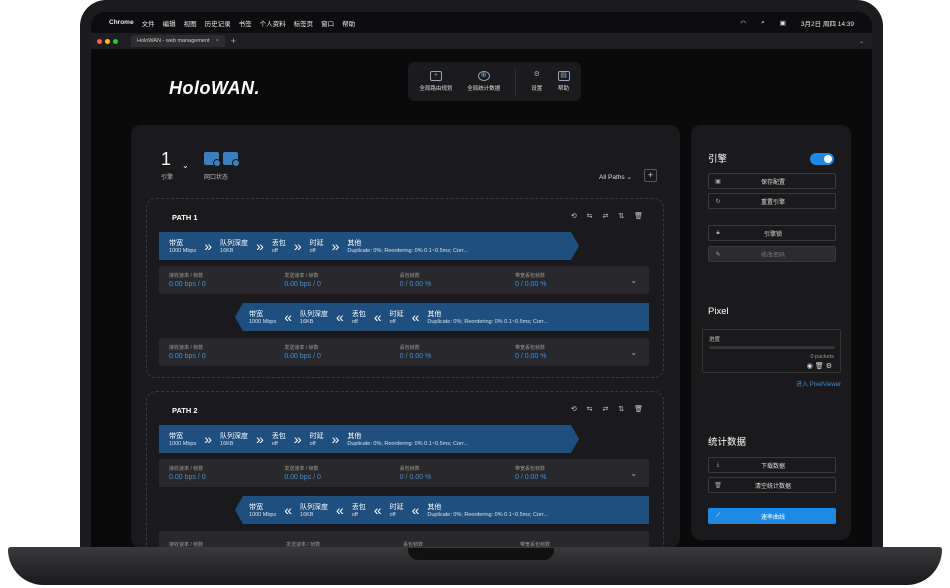 The image size is (950, 588). I want to click on port-1-icon, so click(212, 159).